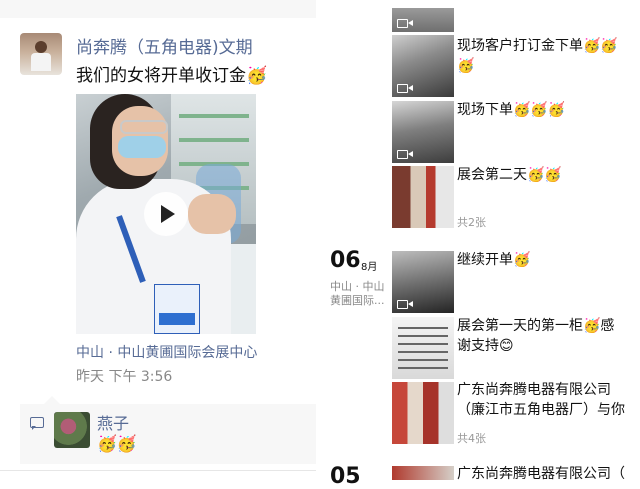 The image size is (640, 489). What do you see at coordinates (345, 260) in the screenshot?
I see `date-day: 06` at bounding box center [345, 260].